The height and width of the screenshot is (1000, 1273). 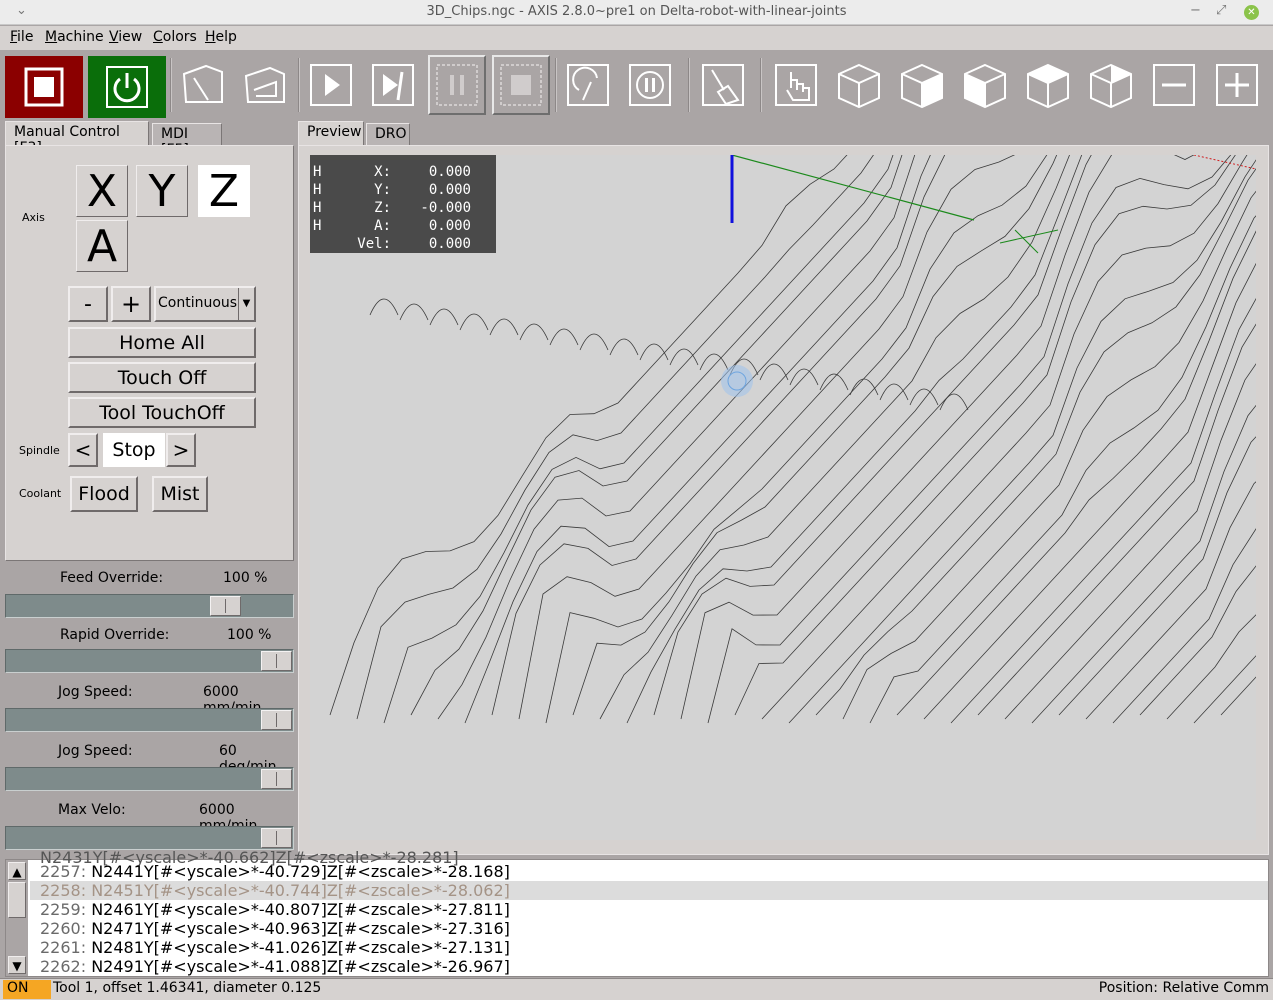 I want to click on zoom-in-button, so click(x=1237, y=85).